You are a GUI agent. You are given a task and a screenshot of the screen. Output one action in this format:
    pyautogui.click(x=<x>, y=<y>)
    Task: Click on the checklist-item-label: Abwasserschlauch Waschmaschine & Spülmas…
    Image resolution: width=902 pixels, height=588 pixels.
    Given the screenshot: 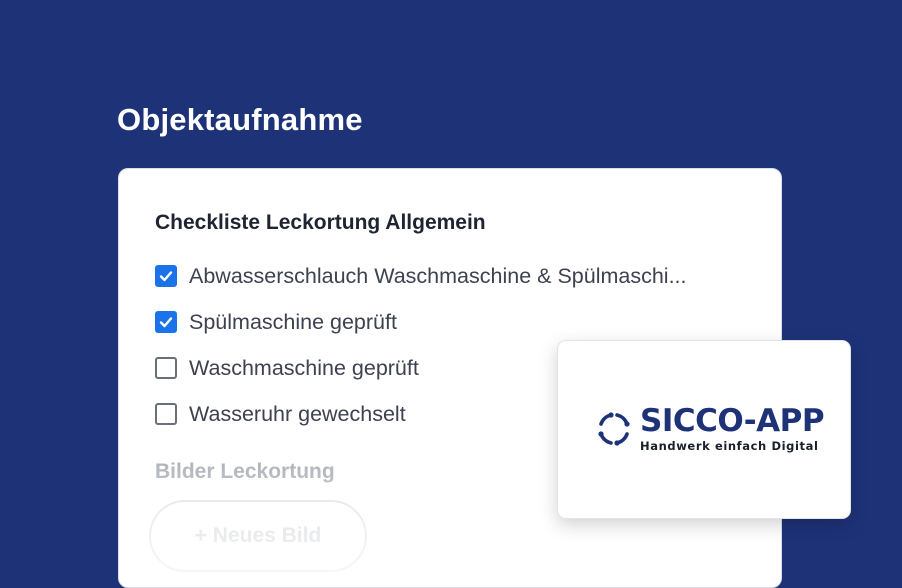 What is the action you would take?
    pyautogui.click(x=438, y=275)
    